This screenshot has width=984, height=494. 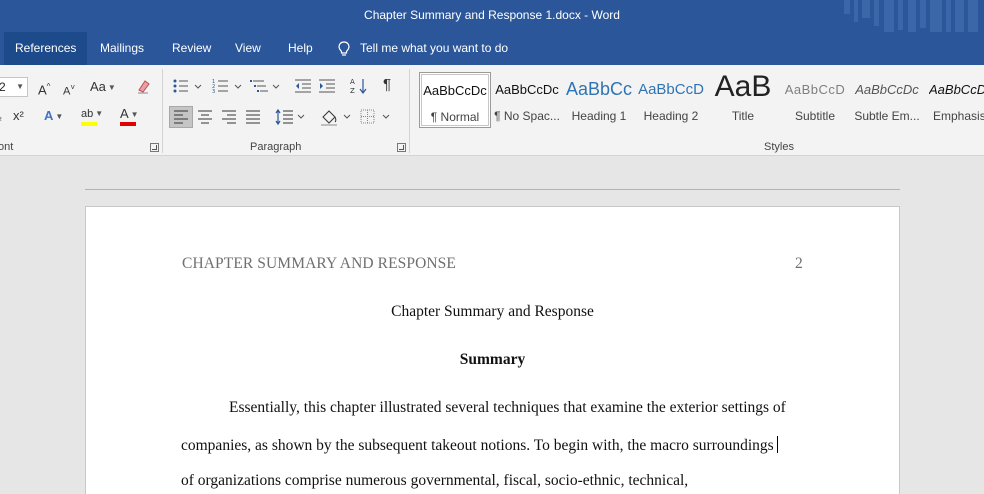 What do you see at coordinates (227, 86) in the screenshot?
I see `numbering-icon: 123` at bounding box center [227, 86].